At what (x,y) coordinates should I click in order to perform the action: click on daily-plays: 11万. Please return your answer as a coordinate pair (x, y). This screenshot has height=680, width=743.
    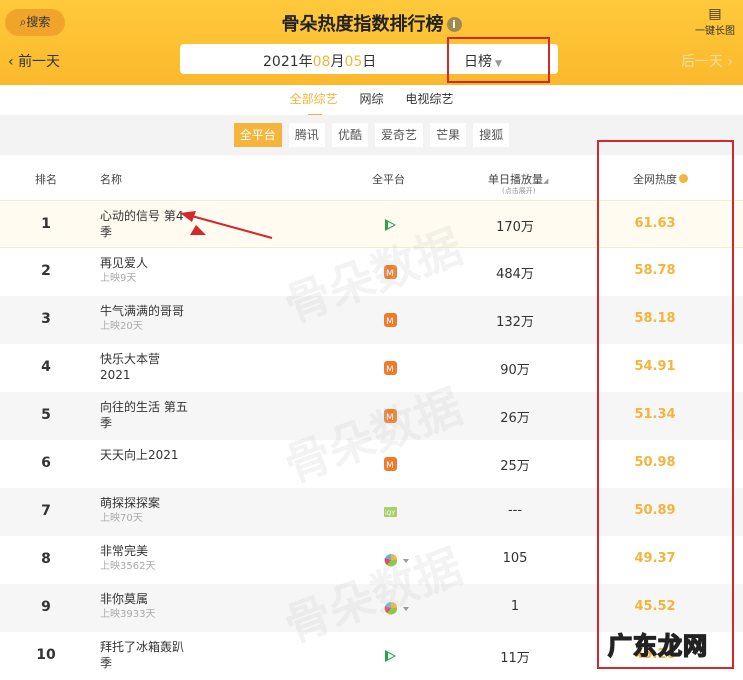
    Looking at the image, I should click on (515, 658).